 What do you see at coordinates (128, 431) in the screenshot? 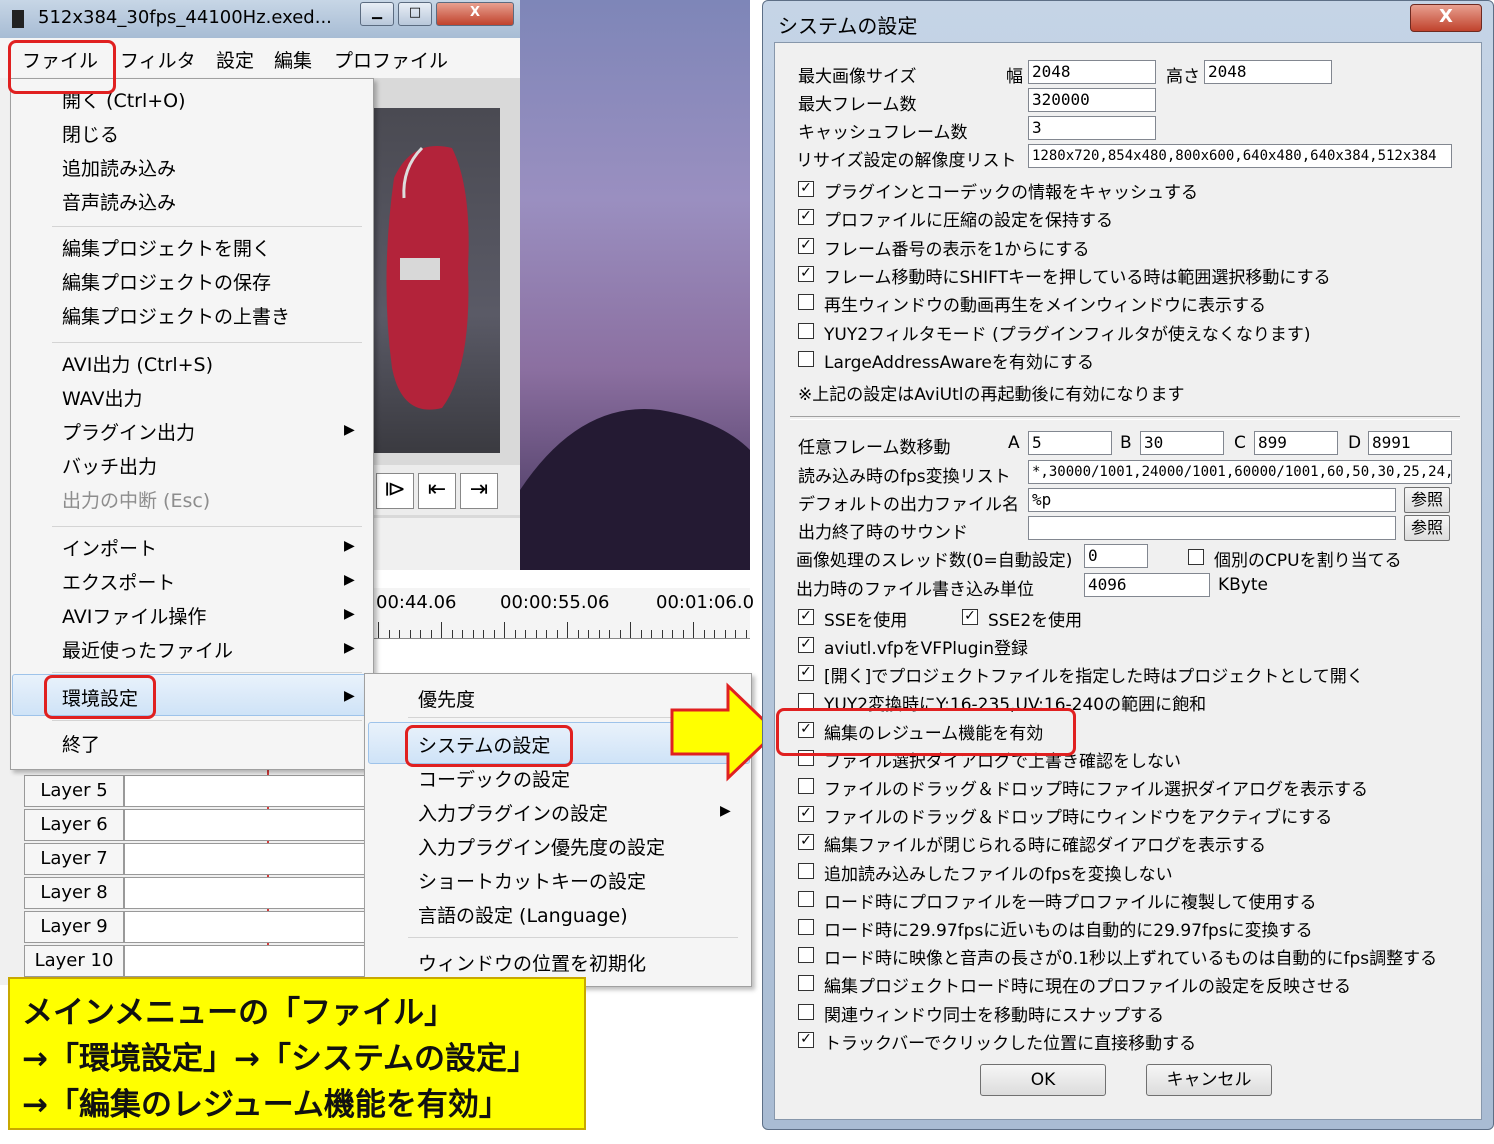
I see `menu-item-plugin-output: プラグイン出力` at bounding box center [128, 431].